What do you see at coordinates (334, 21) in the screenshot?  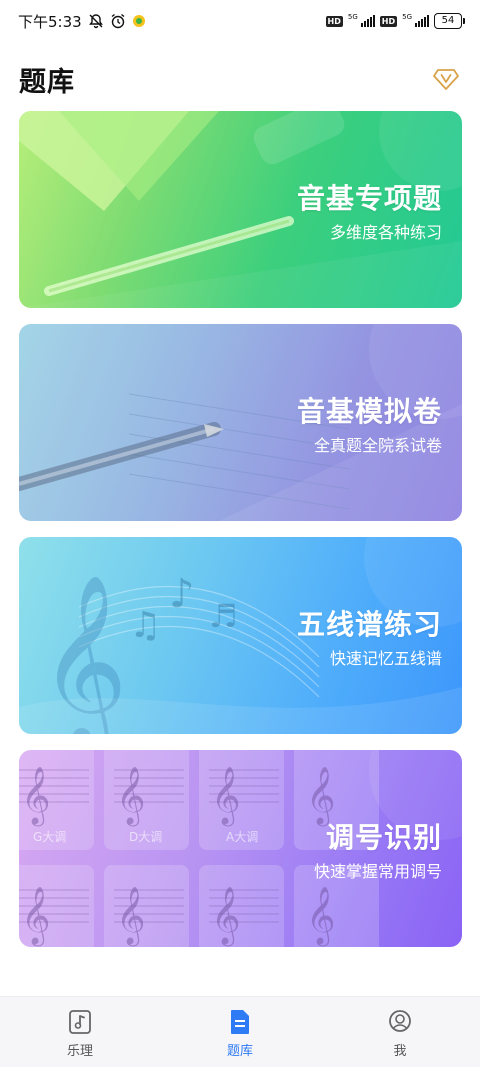 I see `hd-badge-1: HD` at bounding box center [334, 21].